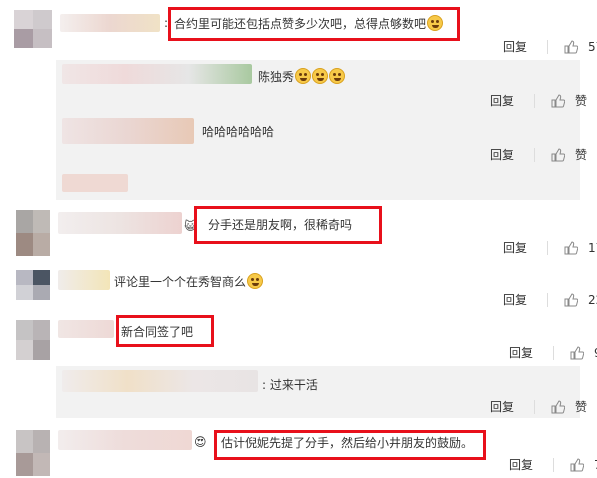 Image resolution: width=597 pixels, height=478 pixels. I want to click on blurred-link, so click(95, 183).